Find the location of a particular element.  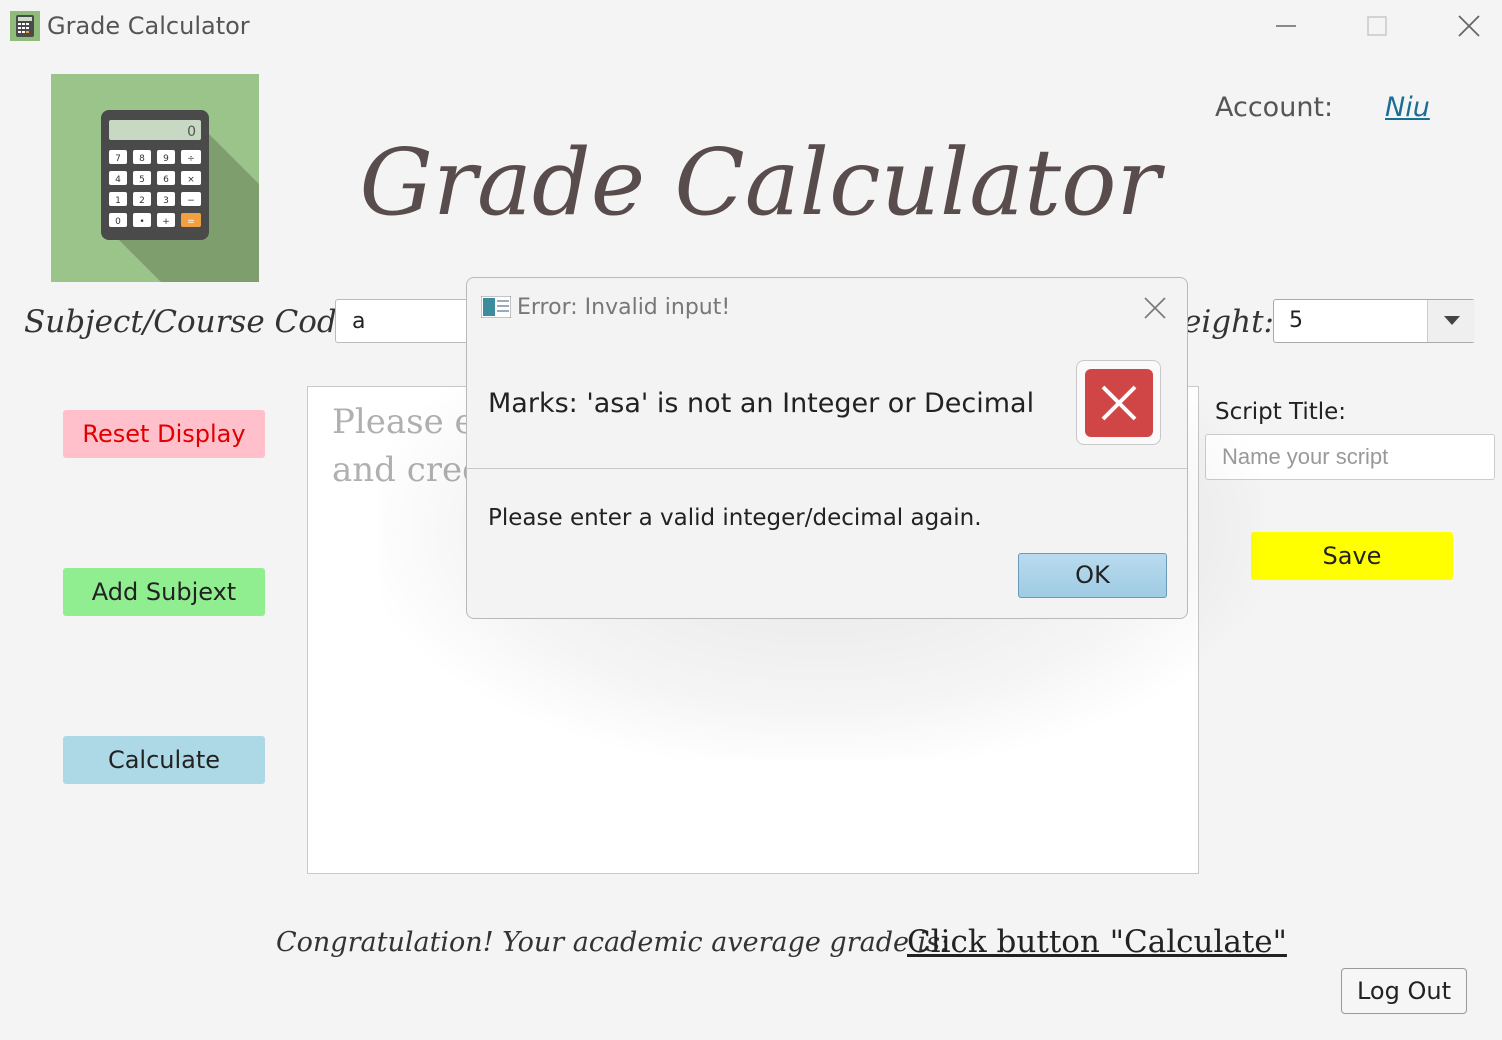

minimize-icon is located at coordinates (1286, 26).